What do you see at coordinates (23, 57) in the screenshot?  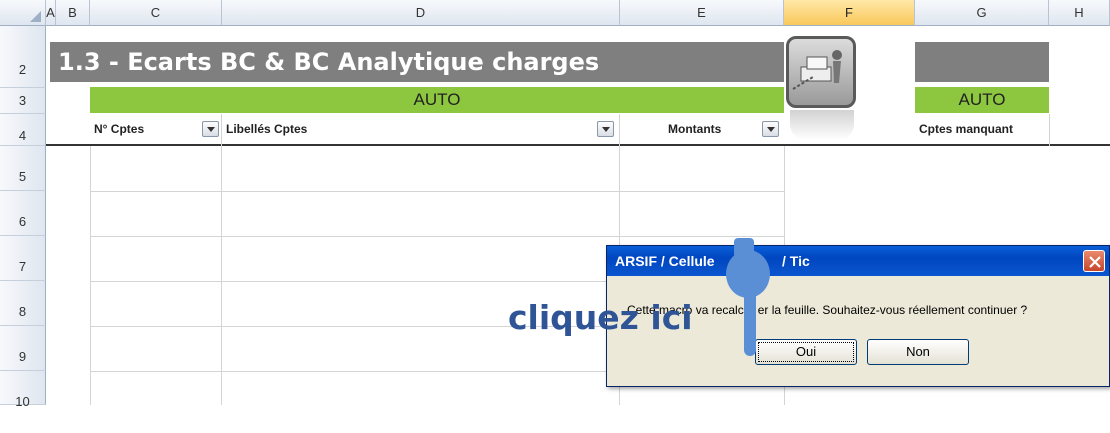 I see `row-header-2: 2` at bounding box center [23, 57].